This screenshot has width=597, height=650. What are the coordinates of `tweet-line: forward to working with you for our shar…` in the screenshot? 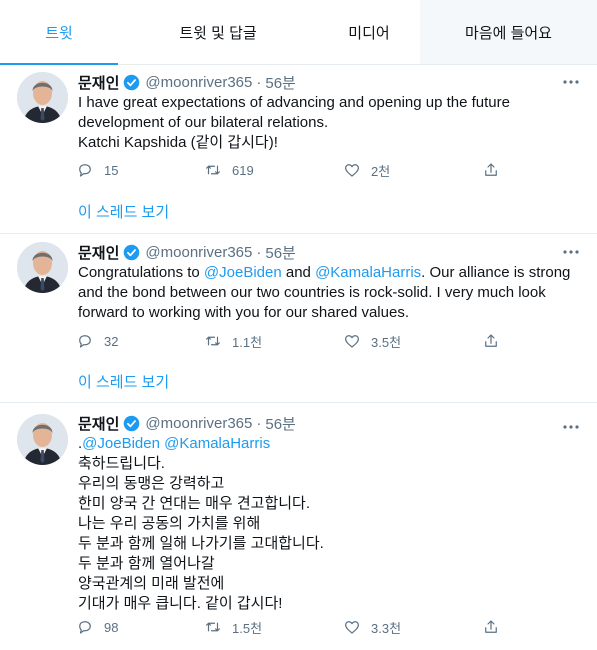 It's located at (243, 312).